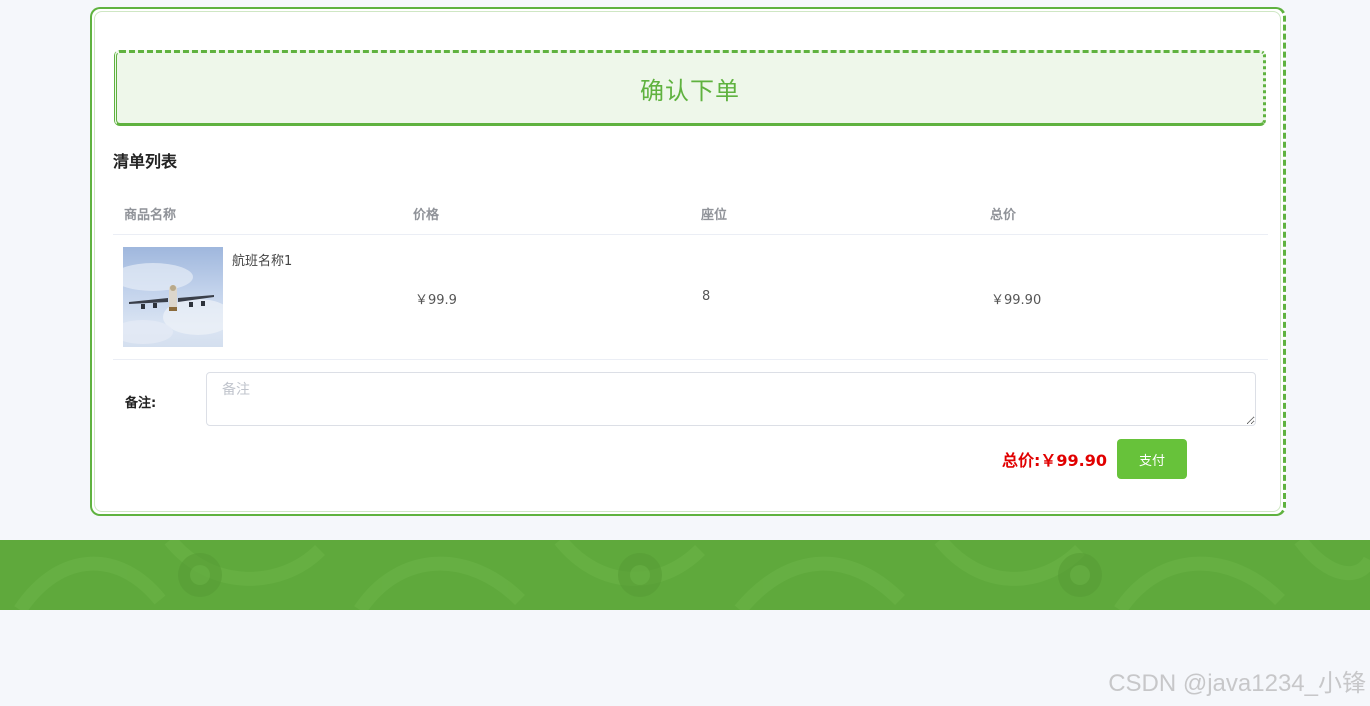  I want to click on total-label: 总价:, so click(1021, 460).